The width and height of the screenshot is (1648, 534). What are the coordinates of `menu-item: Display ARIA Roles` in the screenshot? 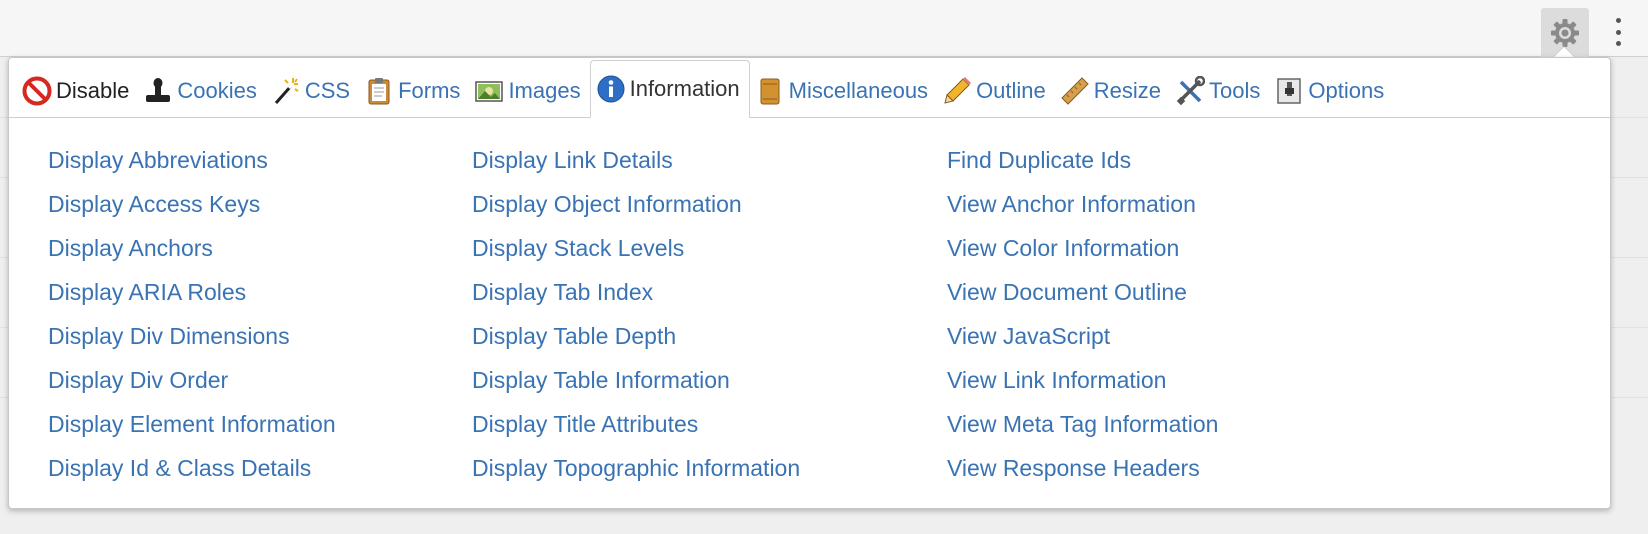 It's located at (192, 292).